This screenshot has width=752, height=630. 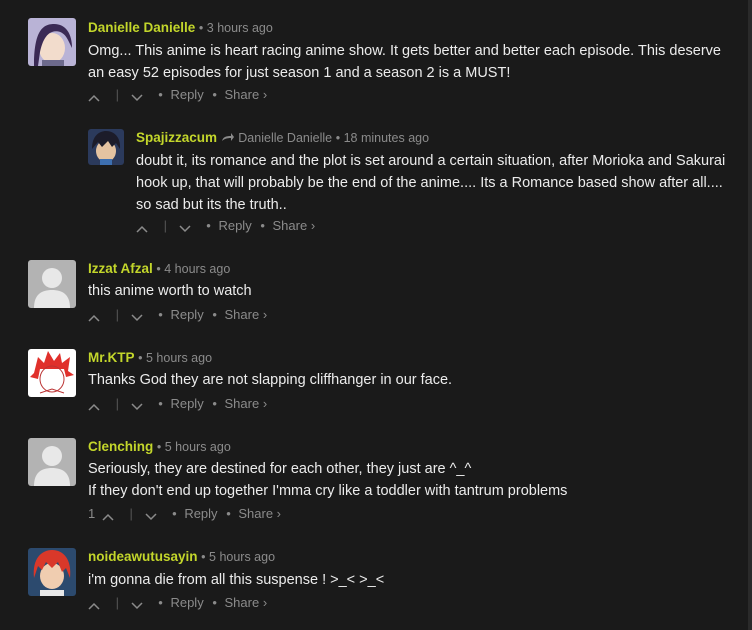 I want to click on comment-body: this anime worth to watch, so click(x=170, y=291).